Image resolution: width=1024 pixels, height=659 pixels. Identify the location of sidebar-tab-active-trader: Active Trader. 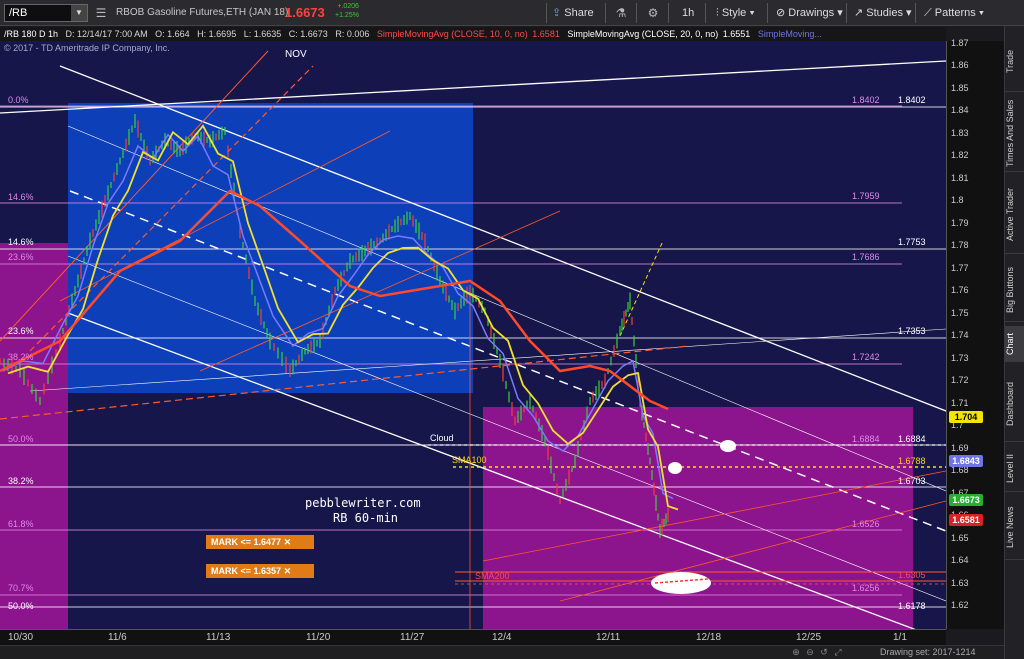
(1014, 215).